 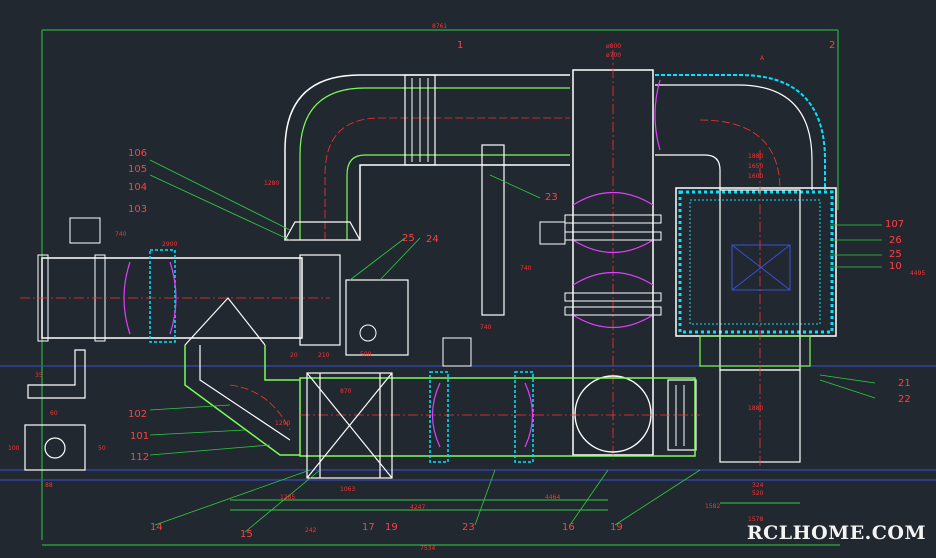 What do you see at coordinates (346, 391) in the screenshot?
I see `dim-870: 870` at bounding box center [346, 391].